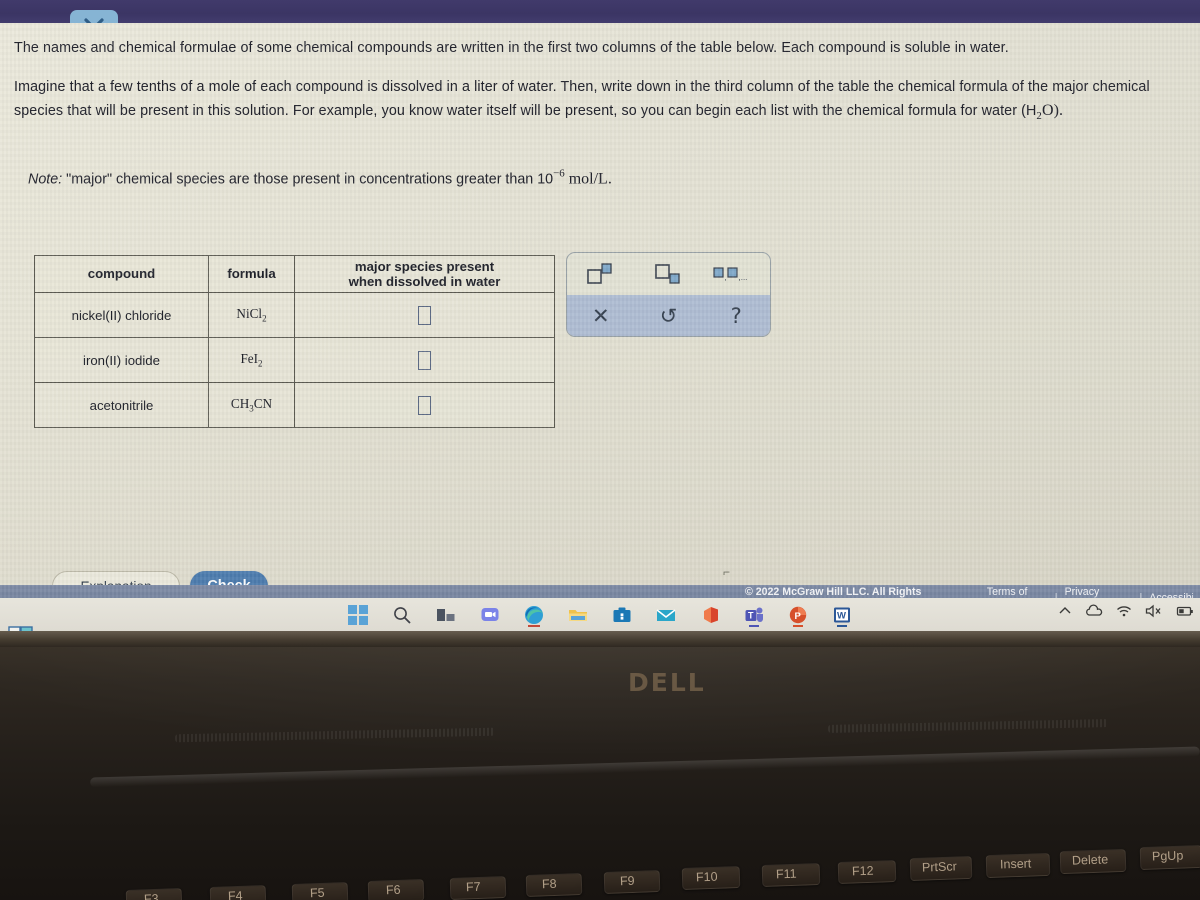  Describe the element at coordinates (727, 572) in the screenshot. I see `mouse-cursor: ⌐` at that location.